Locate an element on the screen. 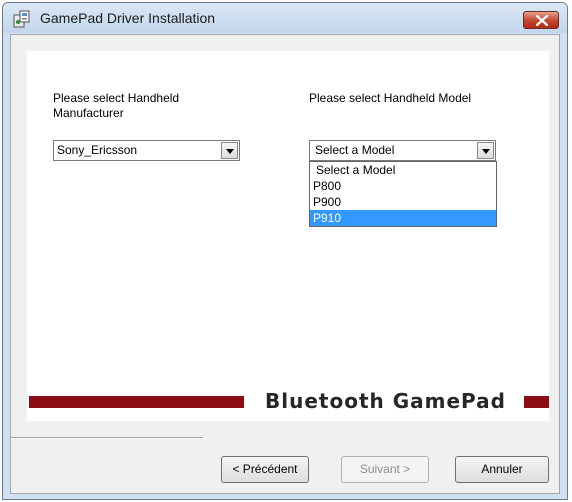 This screenshot has height=502, width=572. model-option: P800 is located at coordinates (403, 186).